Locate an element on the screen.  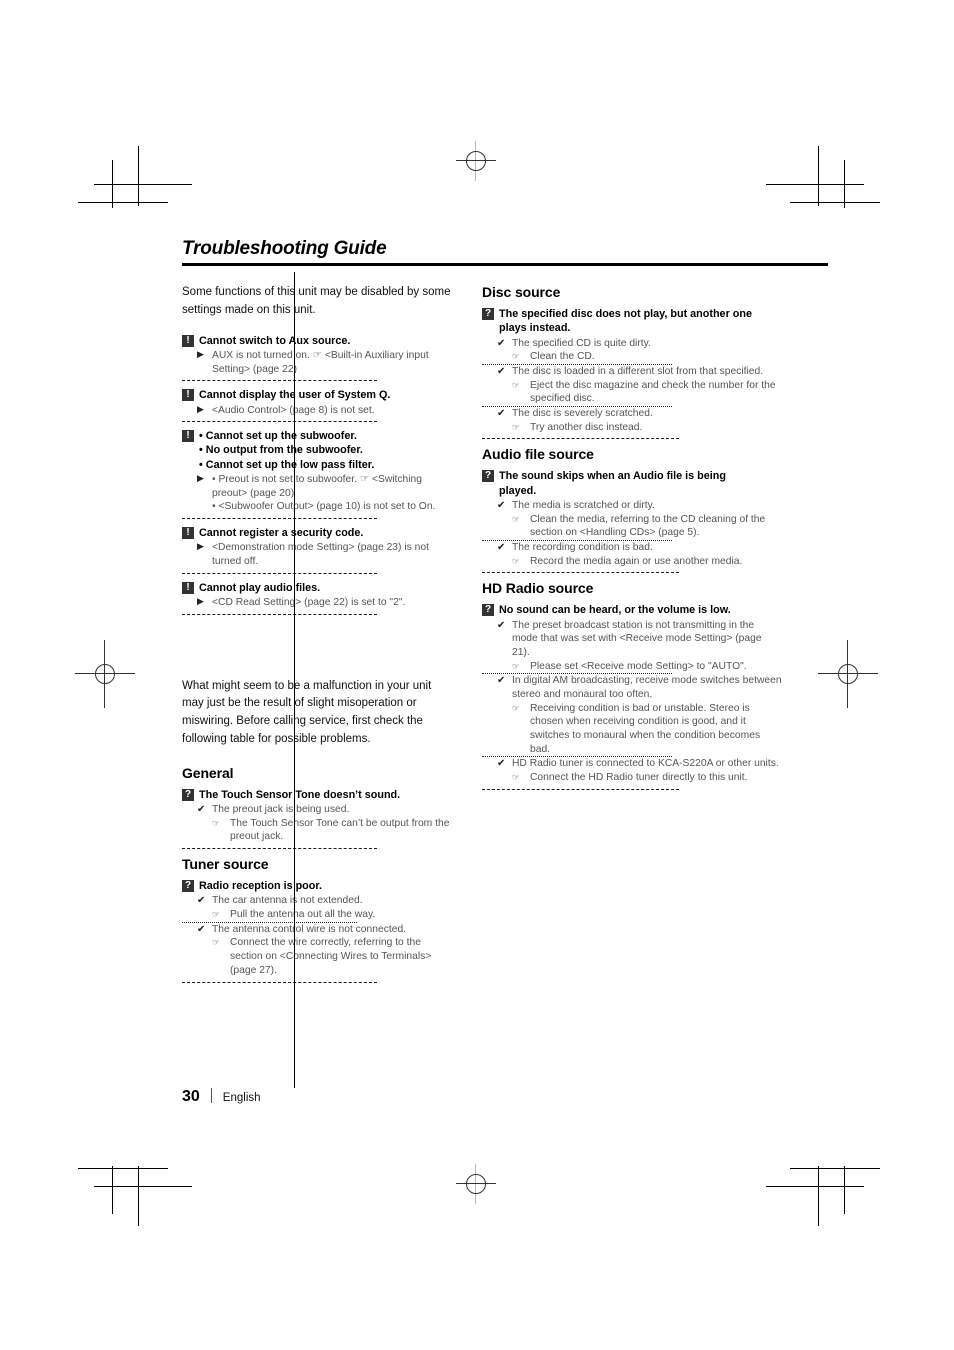
entry-question-text: Cannot play audio files. is located at coordinates (260, 587).